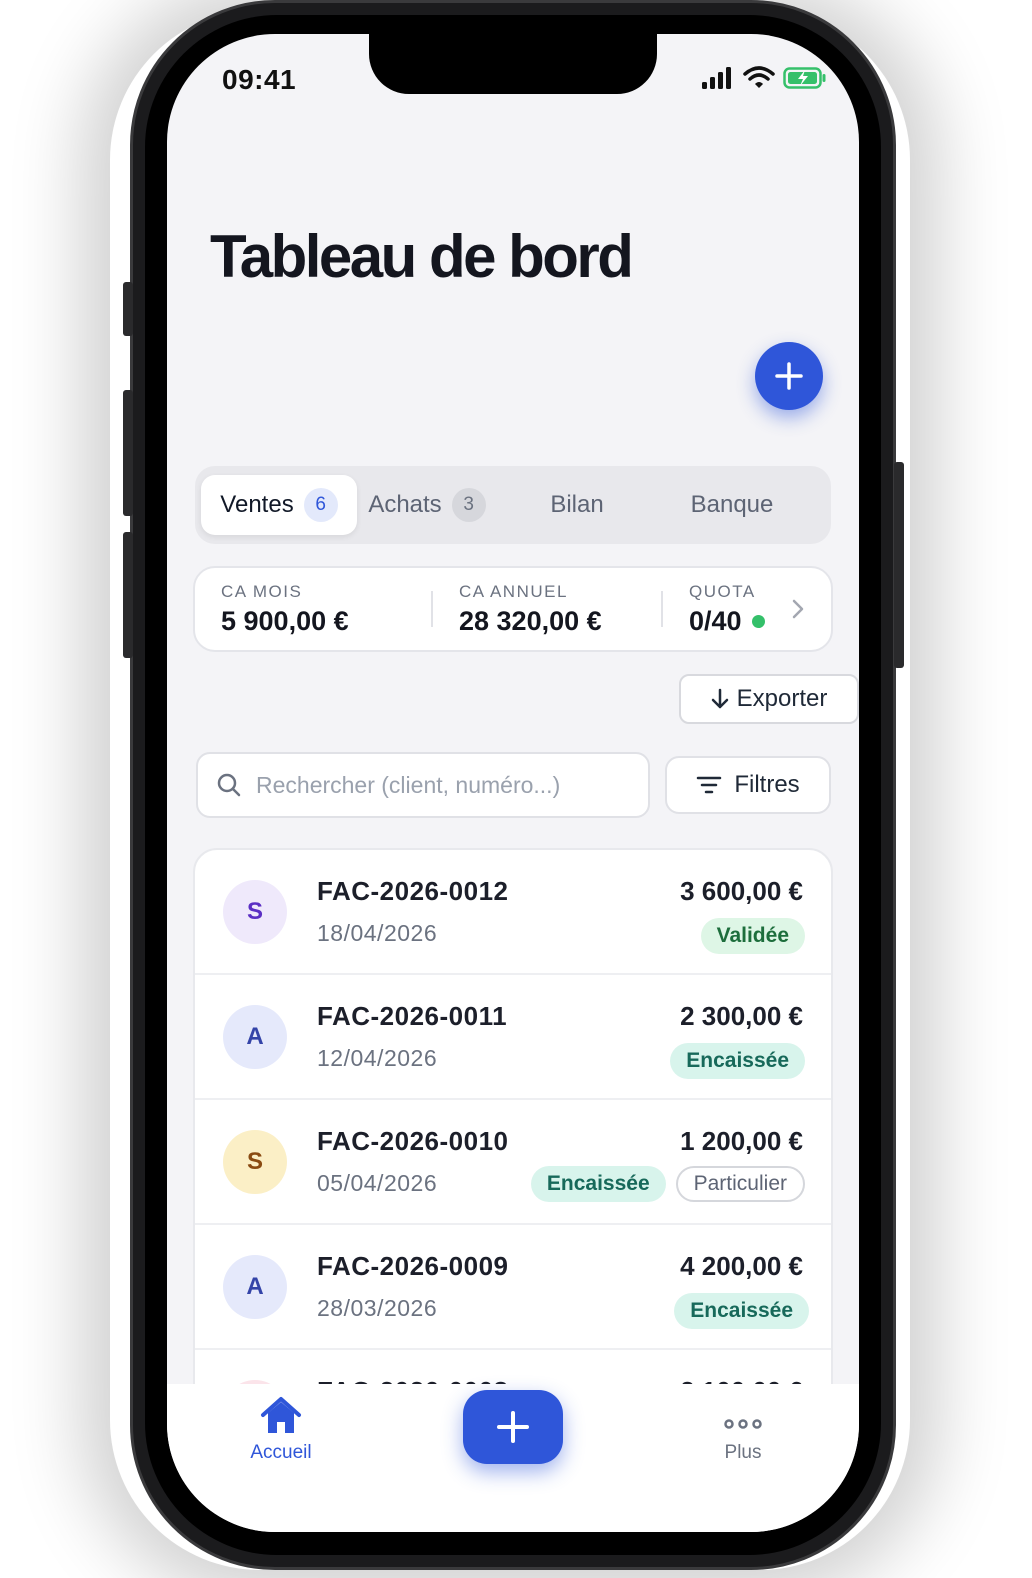  I want to click on power-button, so click(899, 565).